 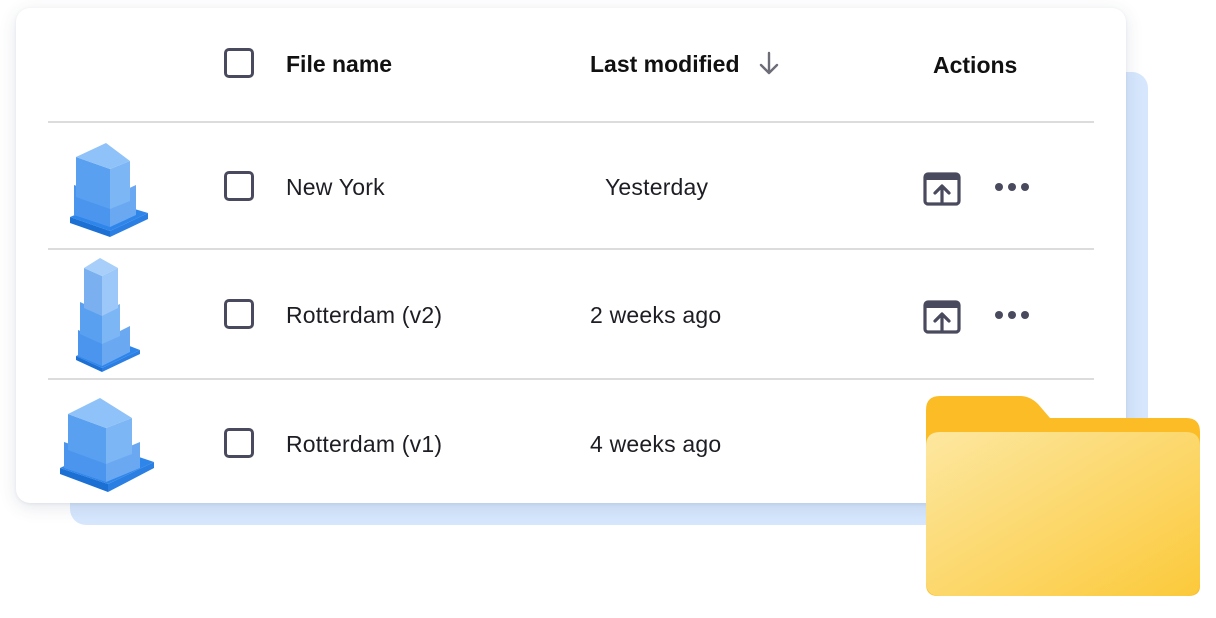 I want to click on file-name-cell: Rotterdam (v2), so click(x=364, y=315).